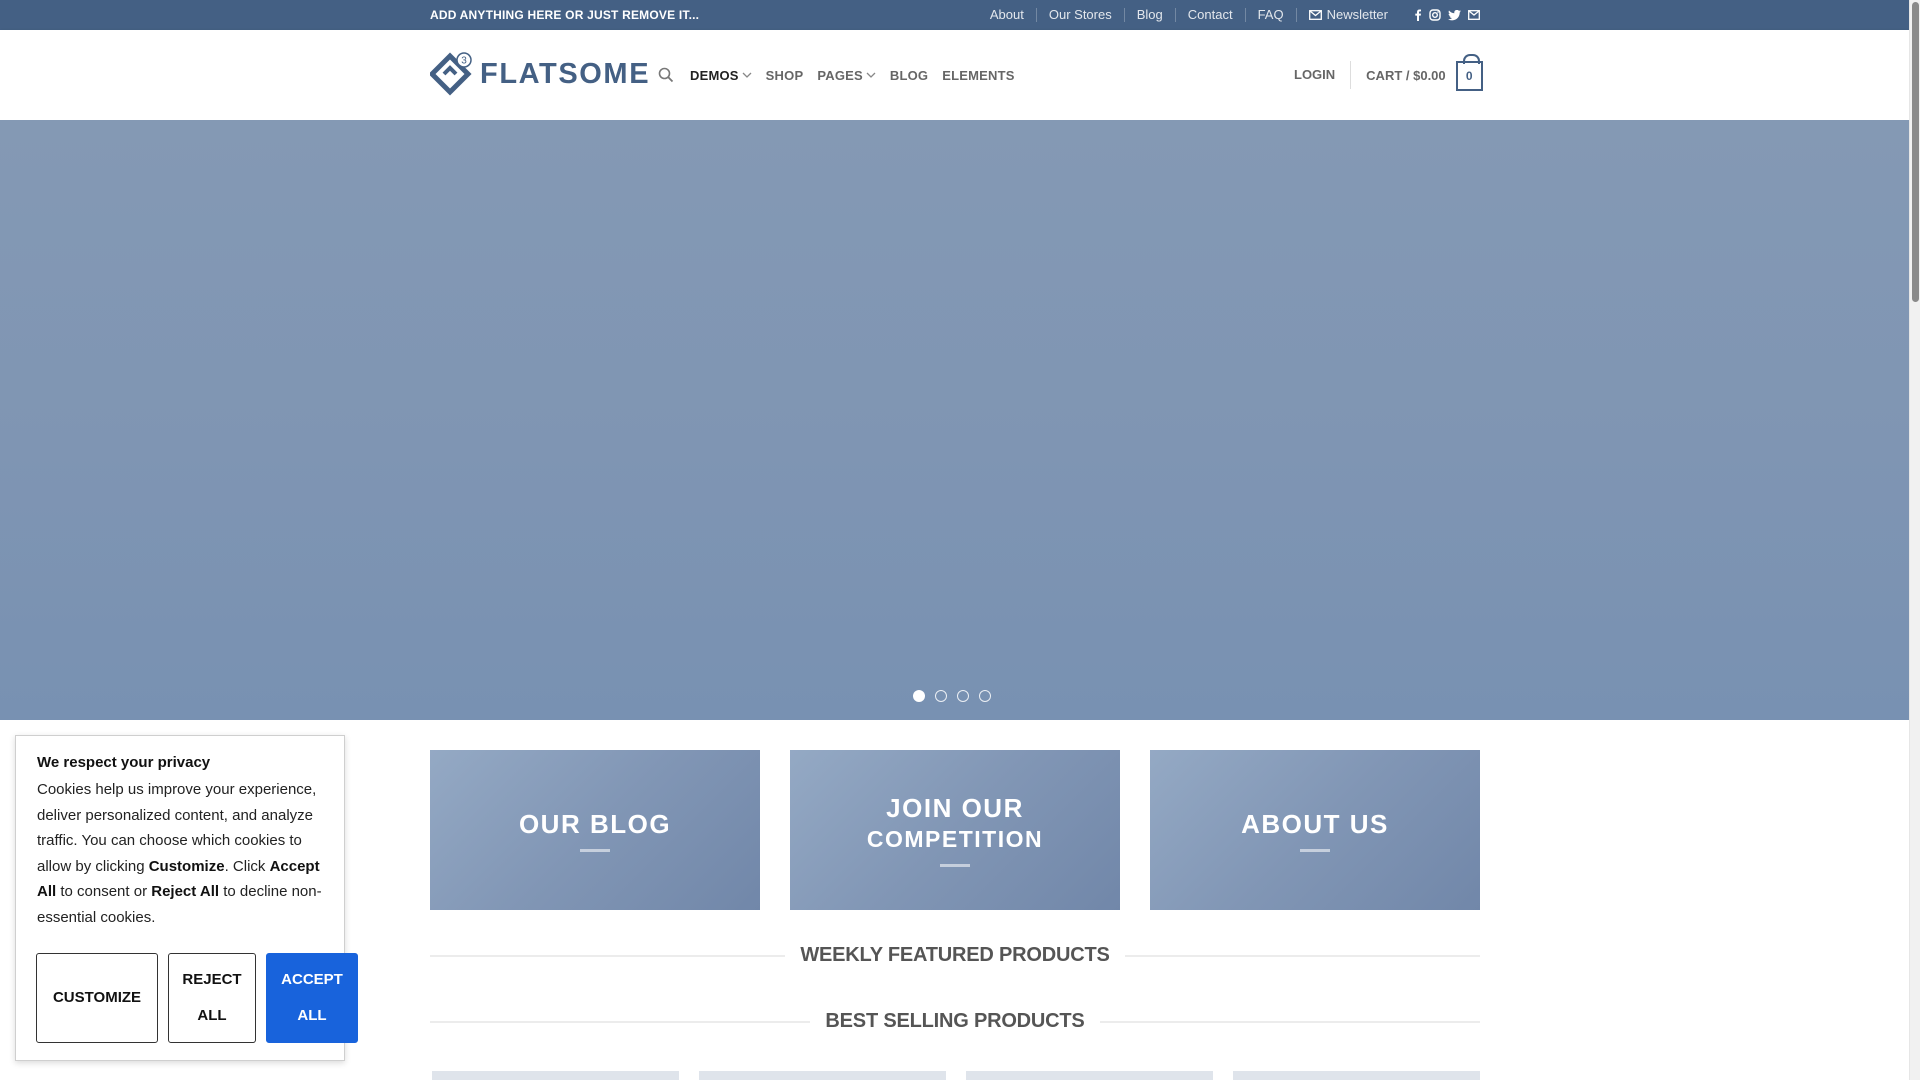 Image resolution: width=1920 pixels, height=1080 pixels. Describe the element at coordinates (1079, 15) in the screenshot. I see `top-link-our-stores: Our Stores` at that location.